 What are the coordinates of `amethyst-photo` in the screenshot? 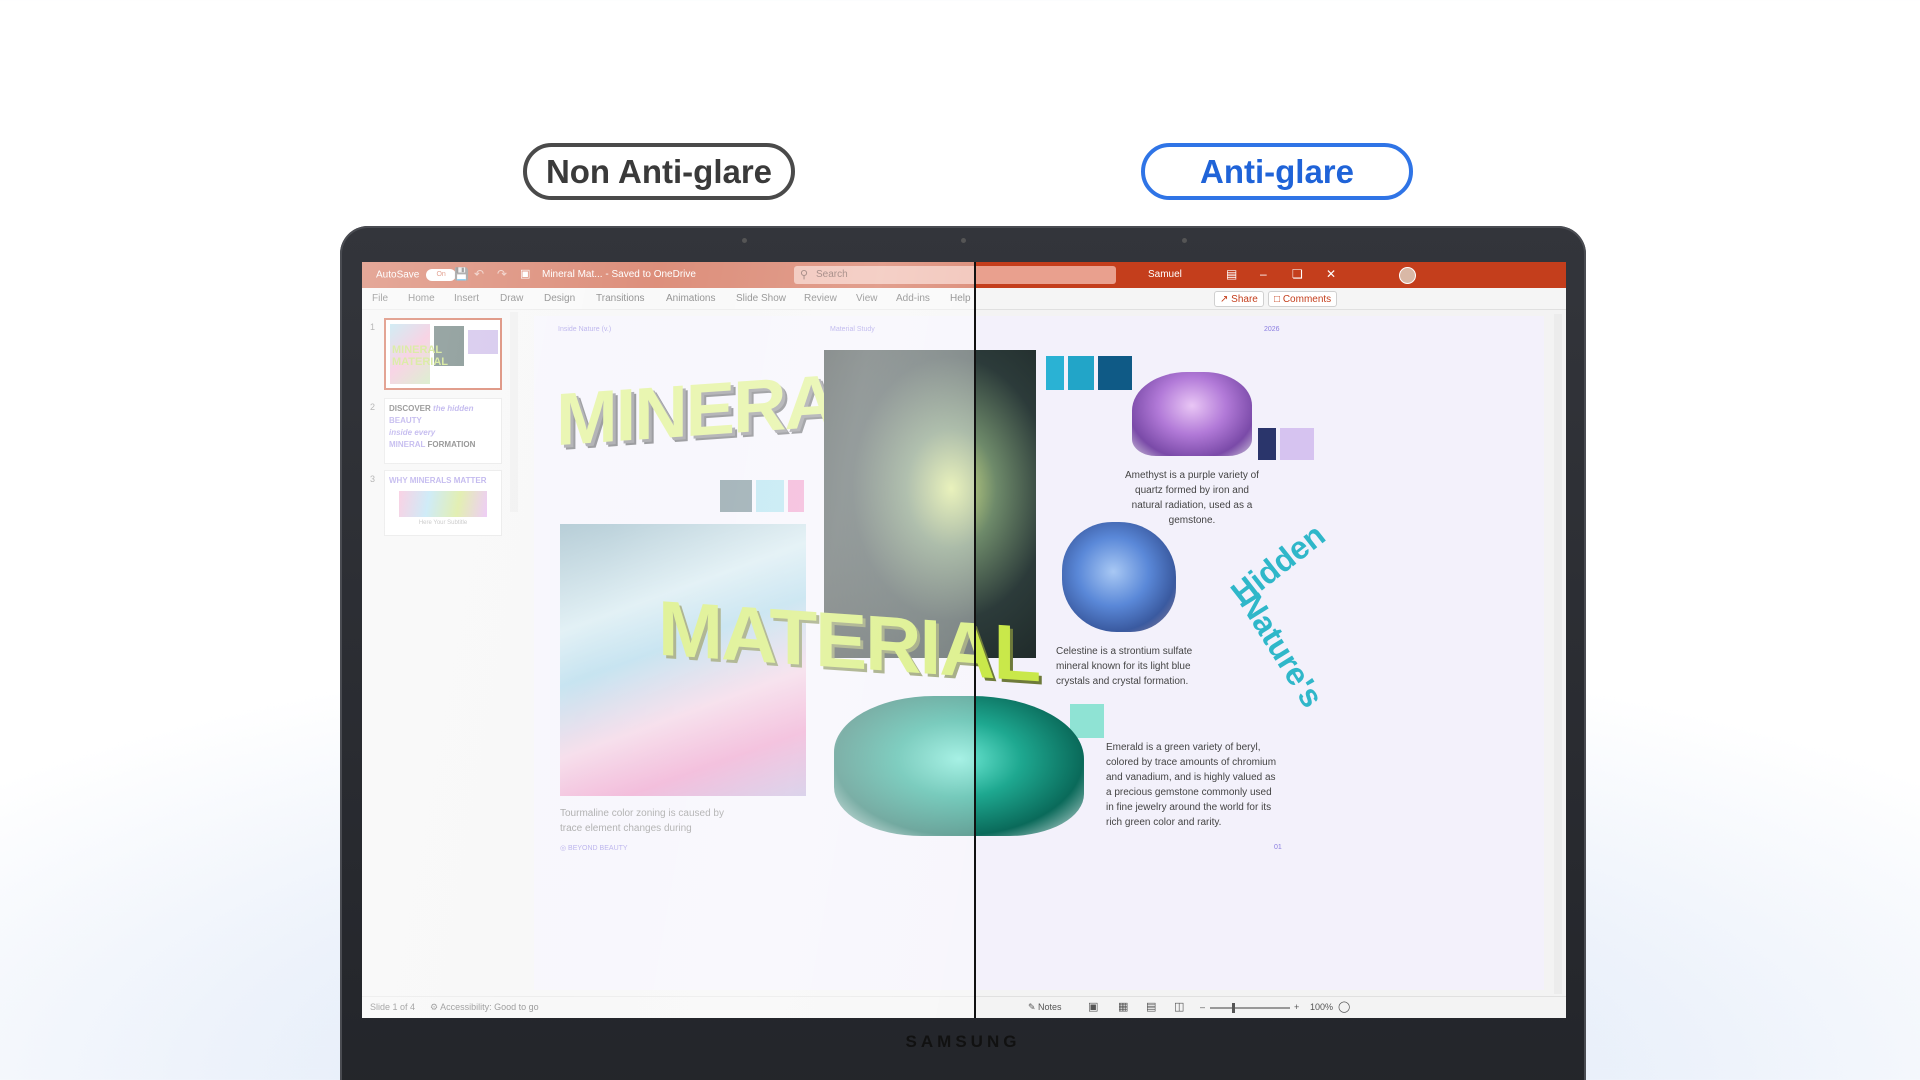 It's located at (1192, 414).